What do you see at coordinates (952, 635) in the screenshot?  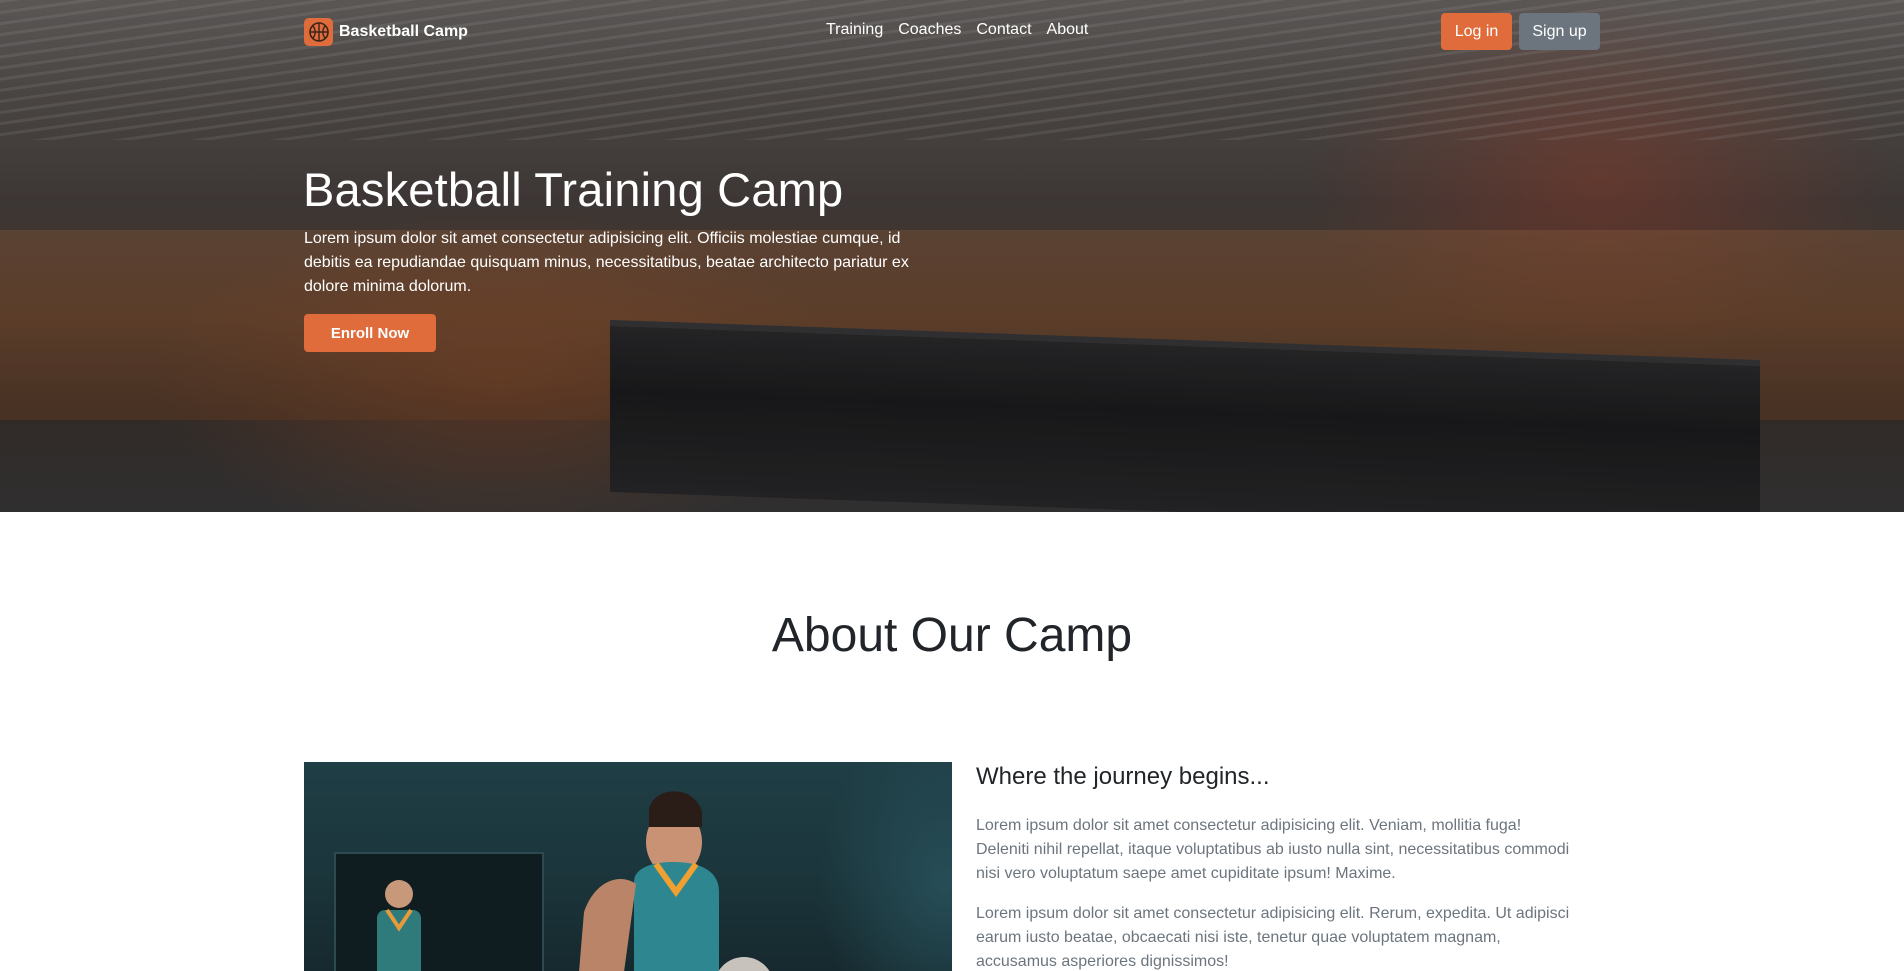 I see `about-heading: About Our Camp` at bounding box center [952, 635].